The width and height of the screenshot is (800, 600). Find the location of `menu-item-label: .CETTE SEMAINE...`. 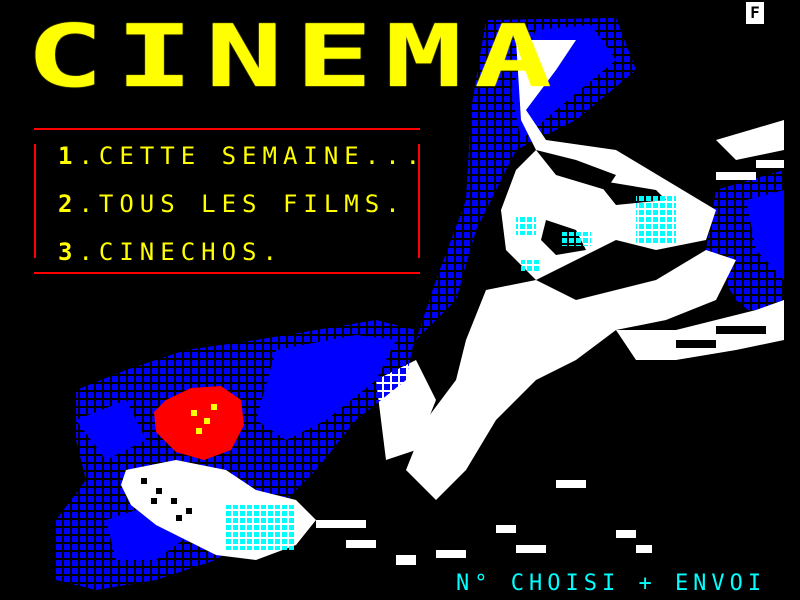

menu-item-label: .CETTE SEMAINE... is located at coordinates (252, 156).